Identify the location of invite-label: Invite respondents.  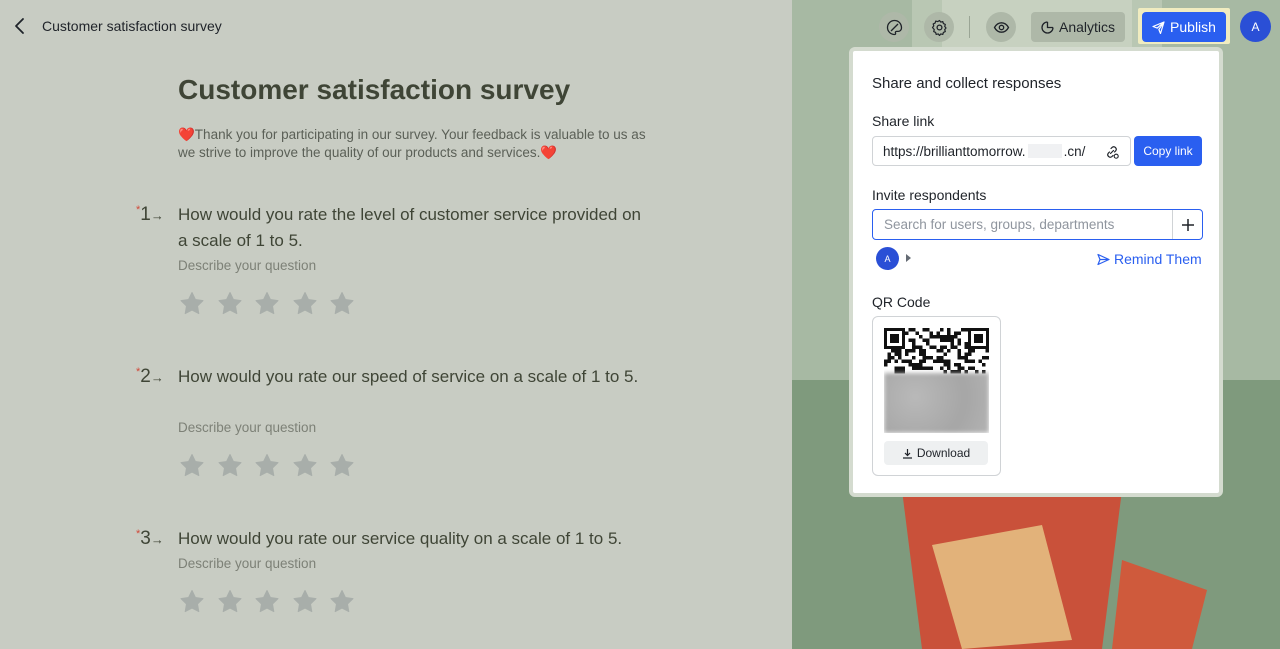
(929, 195).